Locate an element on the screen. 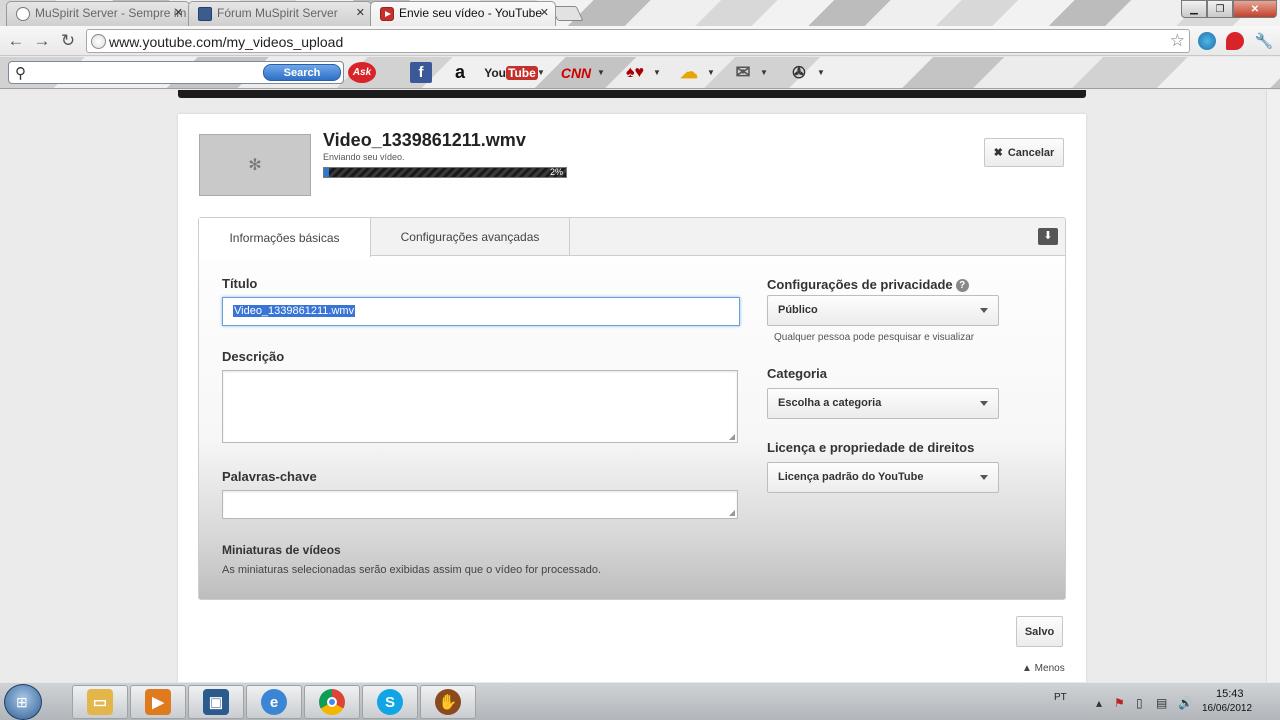 This screenshot has height=720, width=1280. privacy-label: Configurações de privacidade? is located at coordinates (868, 284).